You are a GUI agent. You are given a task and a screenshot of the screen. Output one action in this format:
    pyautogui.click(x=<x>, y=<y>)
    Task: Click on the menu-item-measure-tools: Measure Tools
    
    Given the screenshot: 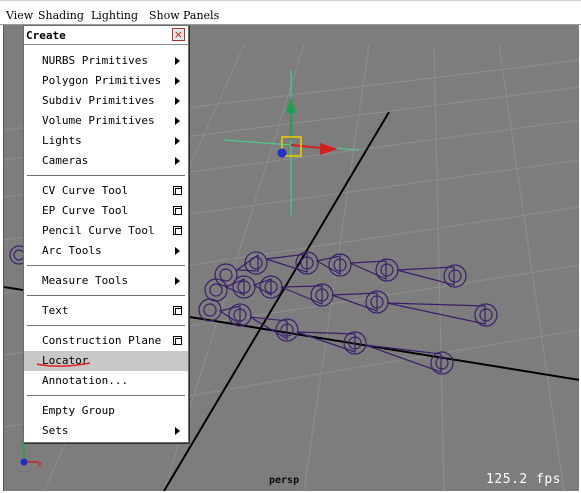 What is the action you would take?
    pyautogui.click(x=106, y=281)
    